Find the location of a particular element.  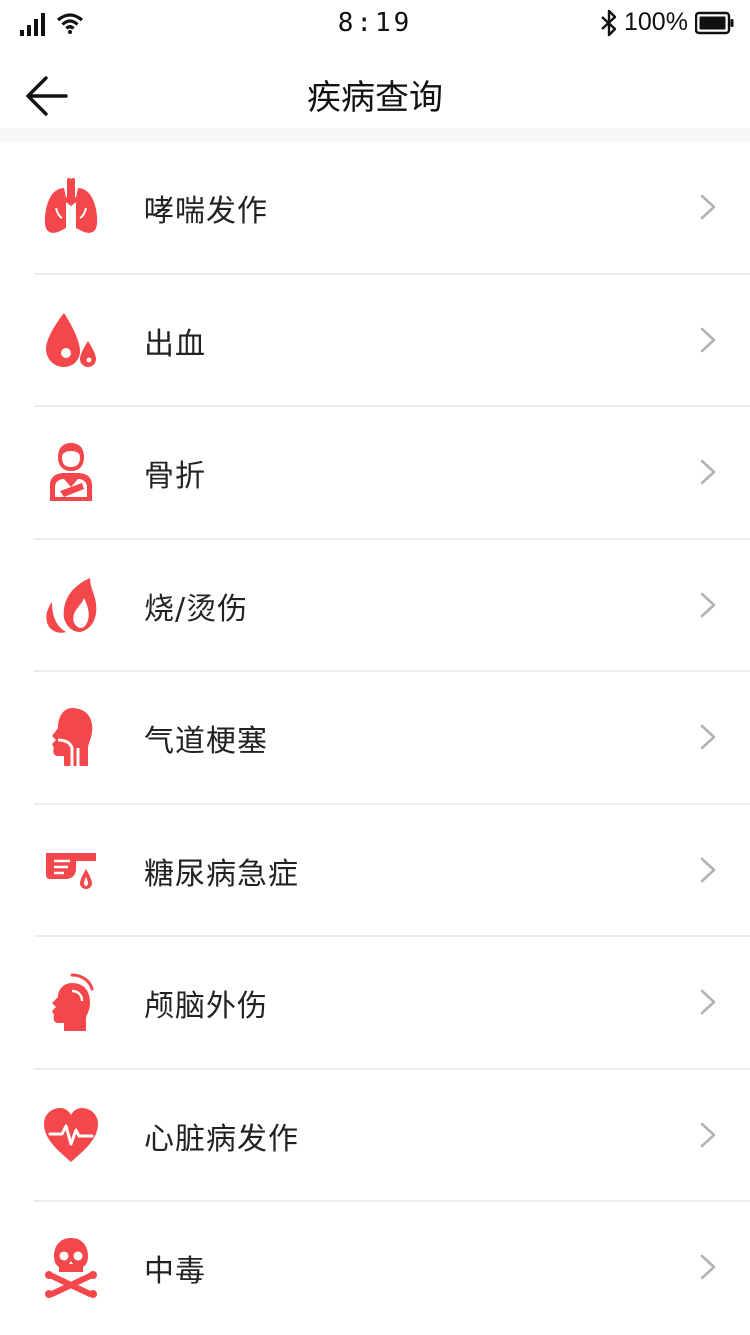

item-label: 心脏病发作 is located at coordinates (221, 1139).